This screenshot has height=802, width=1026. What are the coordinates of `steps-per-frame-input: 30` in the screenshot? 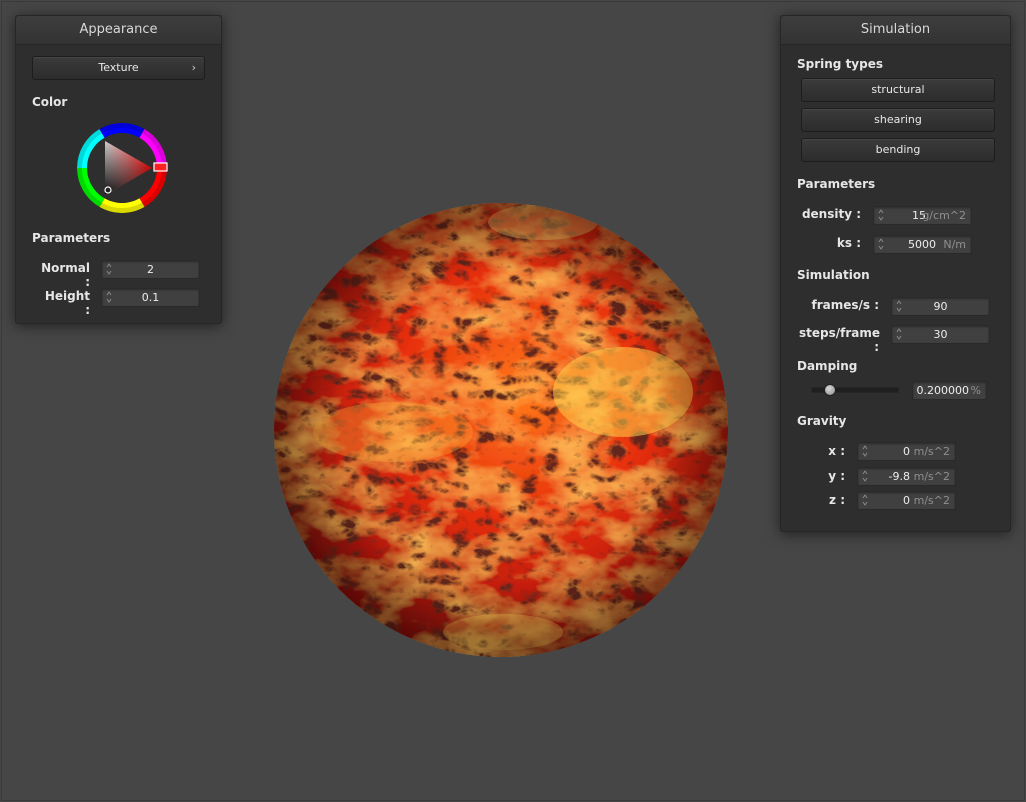 It's located at (940, 334).